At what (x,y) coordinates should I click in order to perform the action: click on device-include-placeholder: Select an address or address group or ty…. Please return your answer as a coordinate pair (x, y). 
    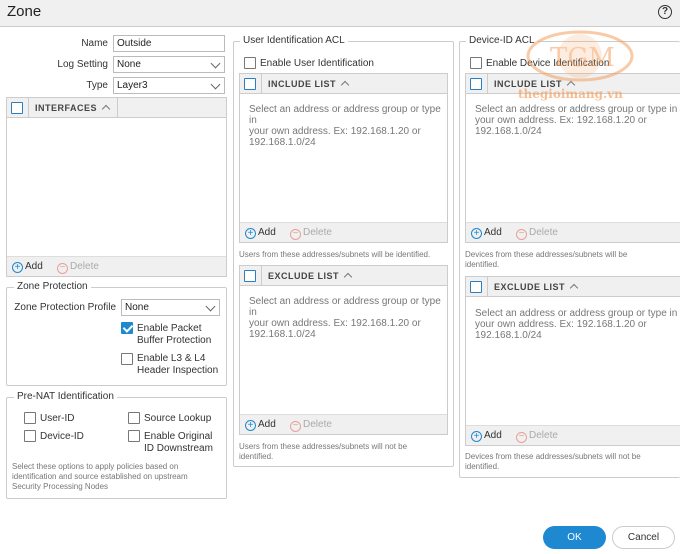
    Looking at the image, I should click on (576, 120).